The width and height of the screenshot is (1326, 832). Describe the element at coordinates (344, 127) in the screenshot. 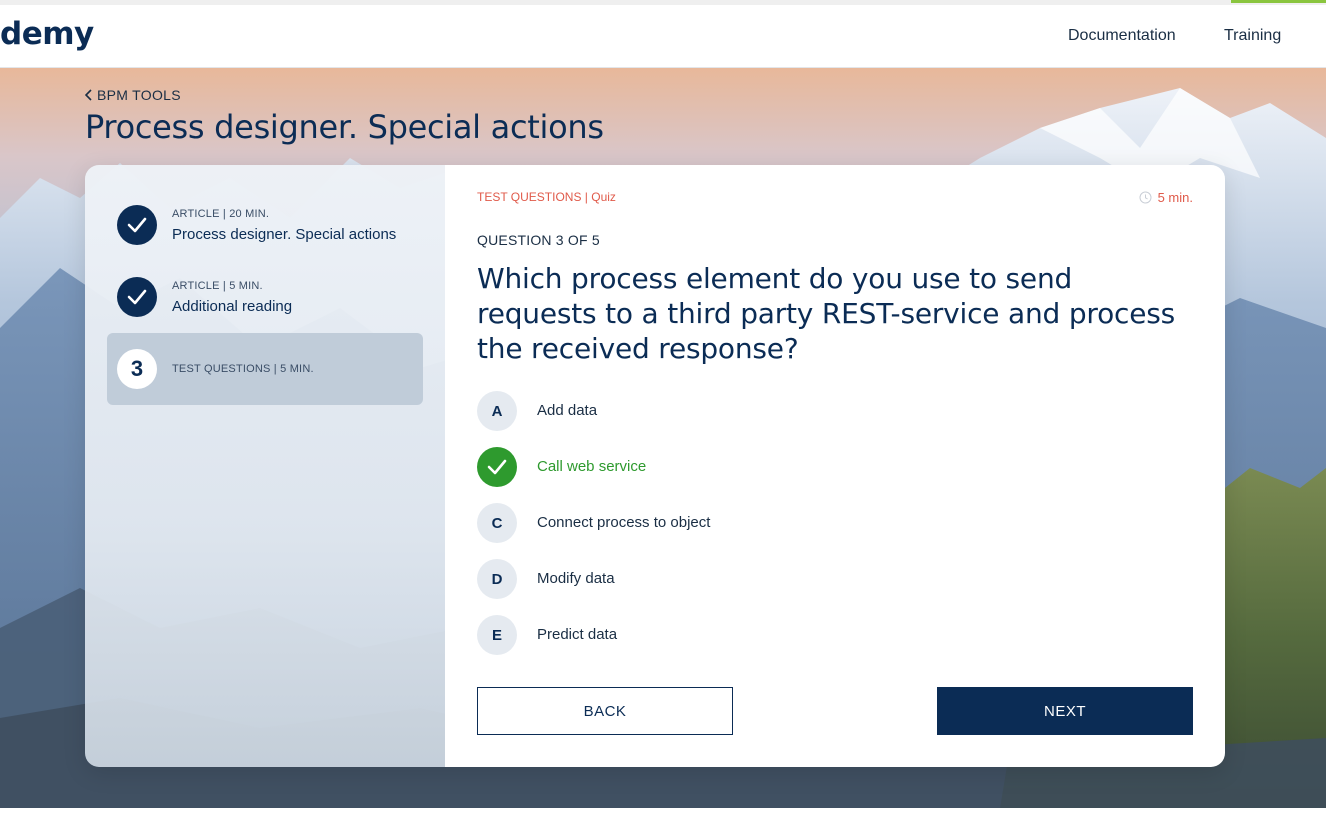

I see `page-title: Process designer. Special actions` at that location.